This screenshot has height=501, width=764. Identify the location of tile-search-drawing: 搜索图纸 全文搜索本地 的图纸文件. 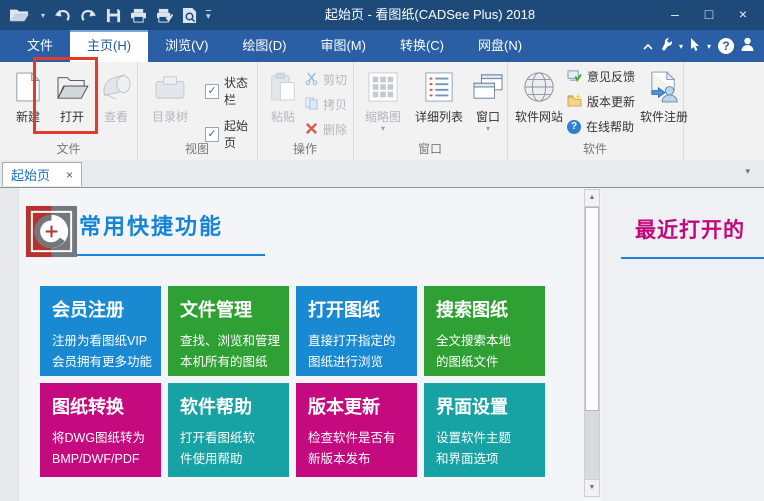
(484, 331).